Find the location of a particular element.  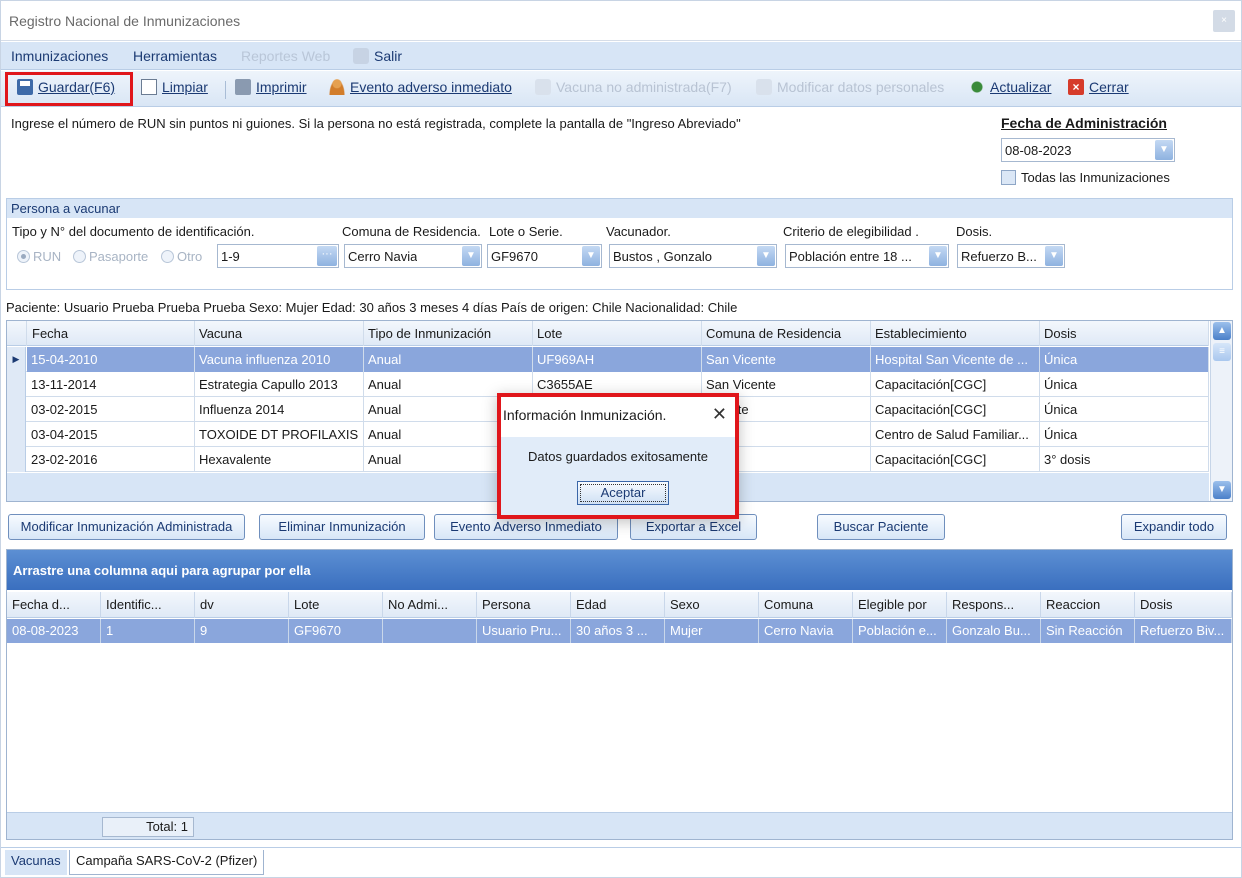

col-tipo: Tipo de Inmunización is located at coordinates (448, 333).